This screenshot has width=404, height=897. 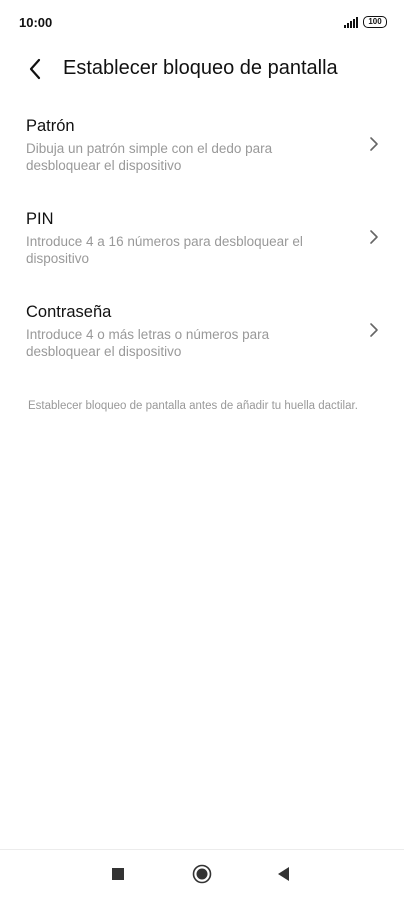 I want to click on option-title: Contraseña, so click(x=69, y=312).